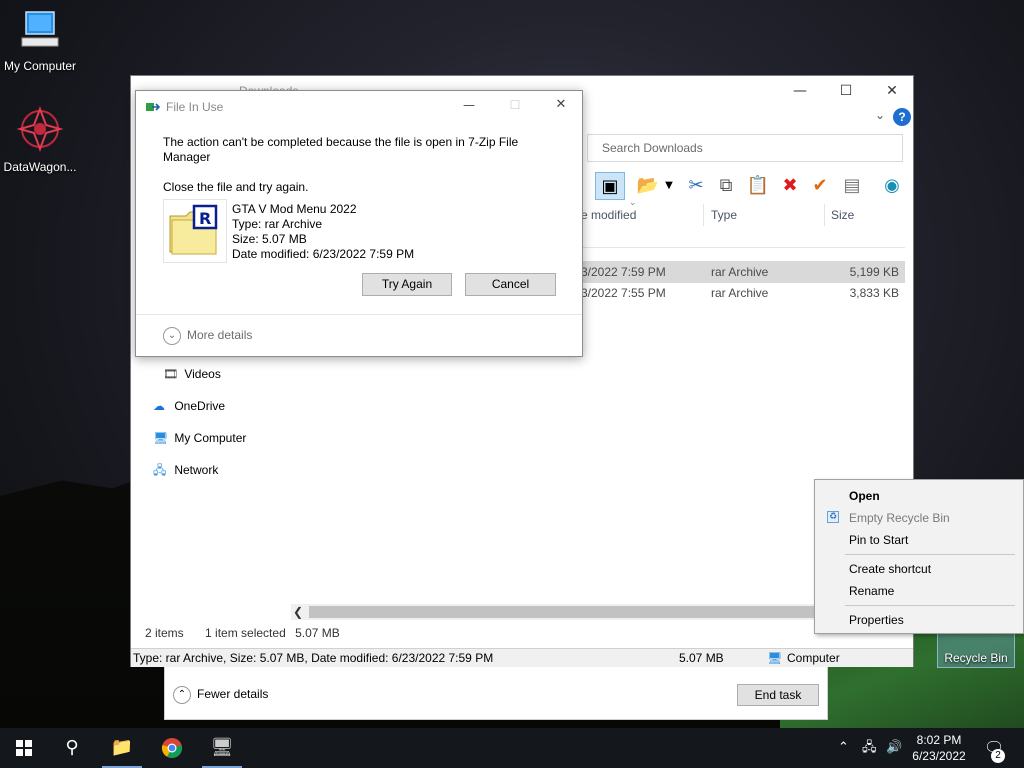 The image size is (1024, 768). Describe the element at coordinates (195, 107) in the screenshot. I see `dialog-title: File In Use` at that location.